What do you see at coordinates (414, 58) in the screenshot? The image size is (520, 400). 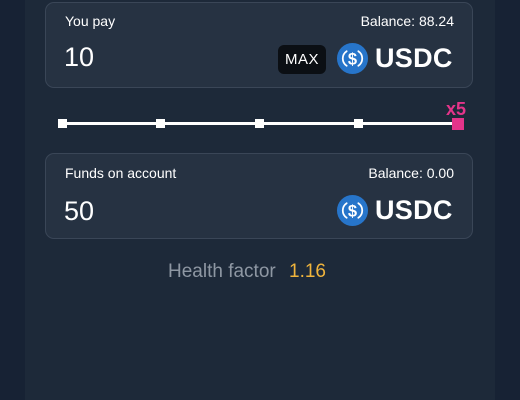 I see `pay-token-symbol: USDC` at bounding box center [414, 58].